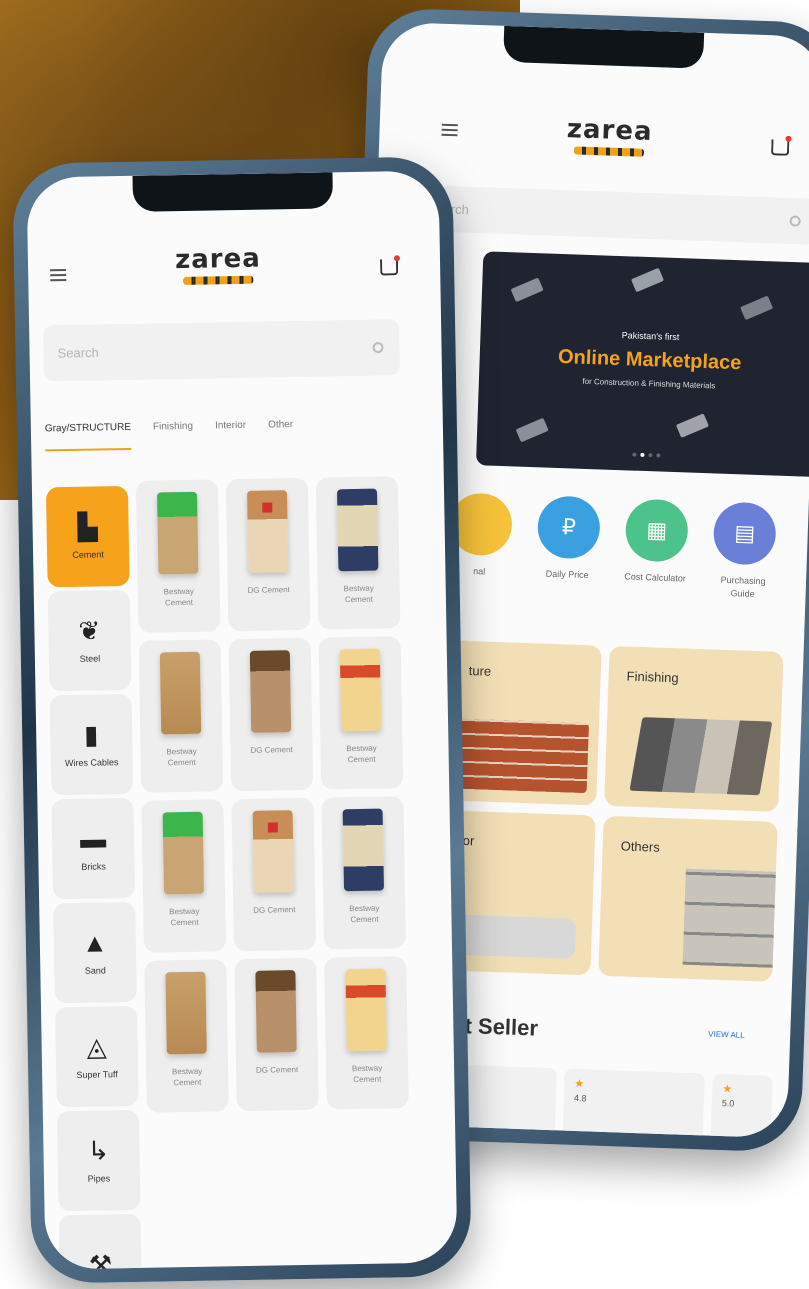  Describe the element at coordinates (655, 577) in the screenshot. I see `service-label: Cost Calculator` at that location.